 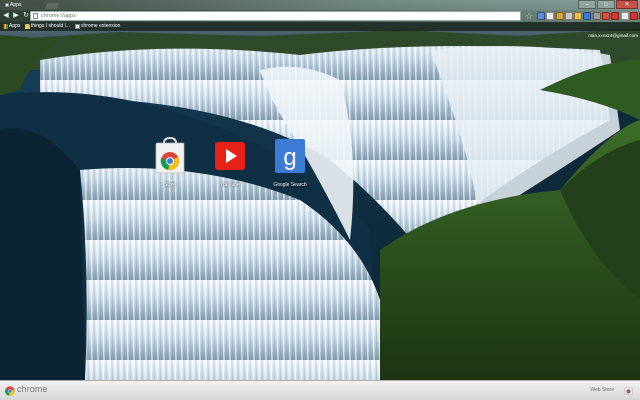 What do you see at coordinates (320, 5) in the screenshot?
I see `window-titlebar: Apps – □ ✕` at bounding box center [320, 5].